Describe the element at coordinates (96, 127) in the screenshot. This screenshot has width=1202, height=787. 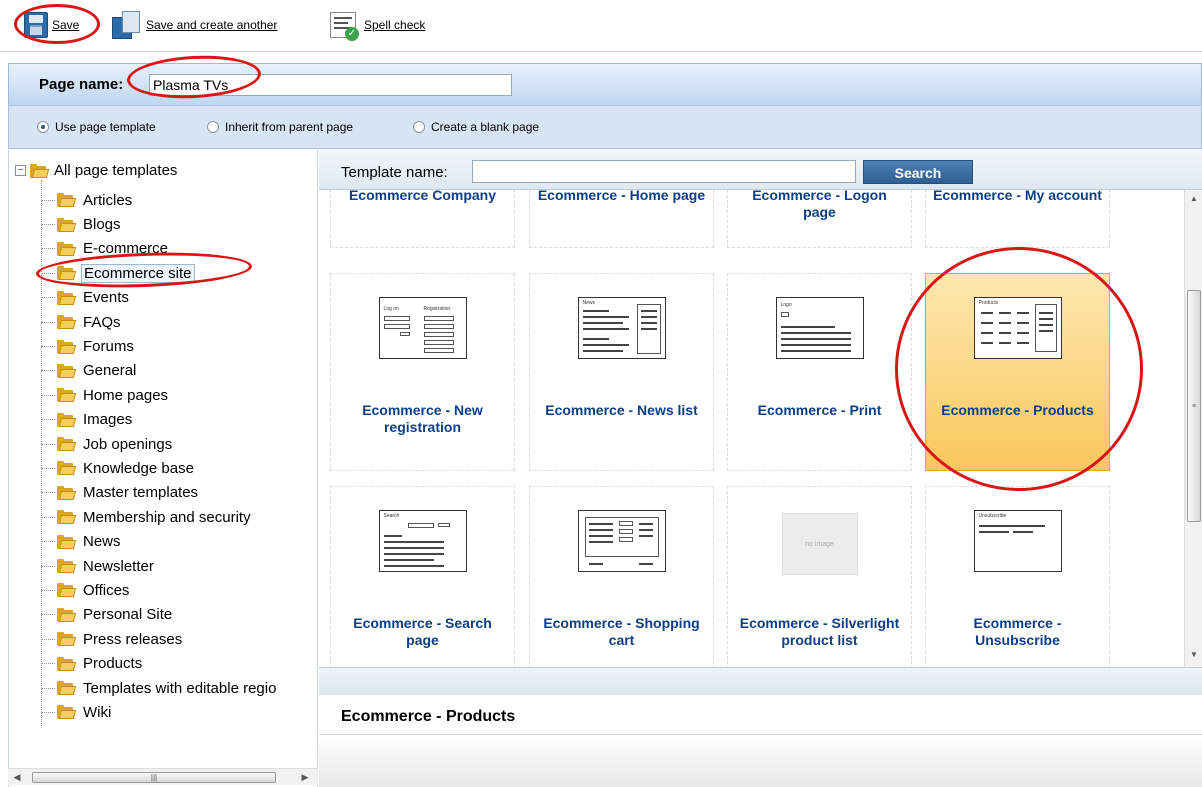
I see `use-page-template-radio: Use page template` at that location.